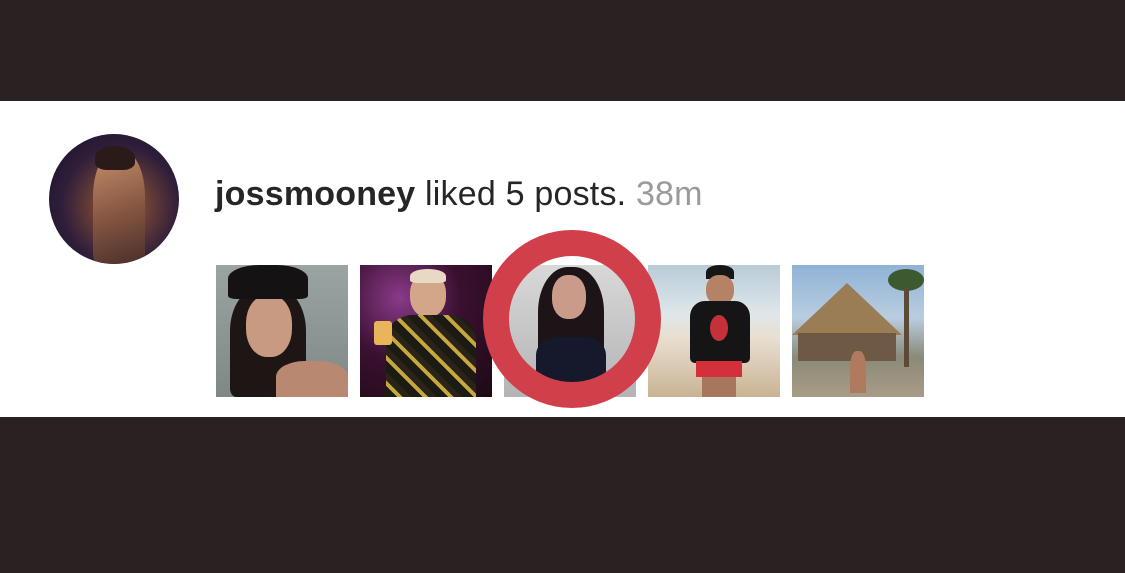  I want to click on activity-text: jossmooney liked 5 posts. 38m, so click(459, 194).